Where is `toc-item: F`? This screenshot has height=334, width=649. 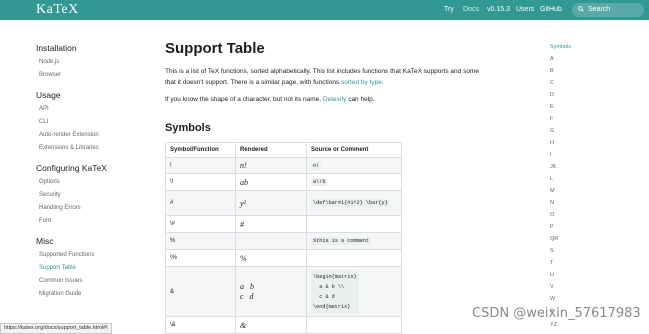 toc-item: F is located at coordinates (551, 119).